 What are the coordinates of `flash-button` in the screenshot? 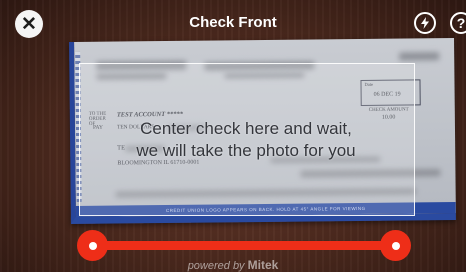 It's located at (425, 23).